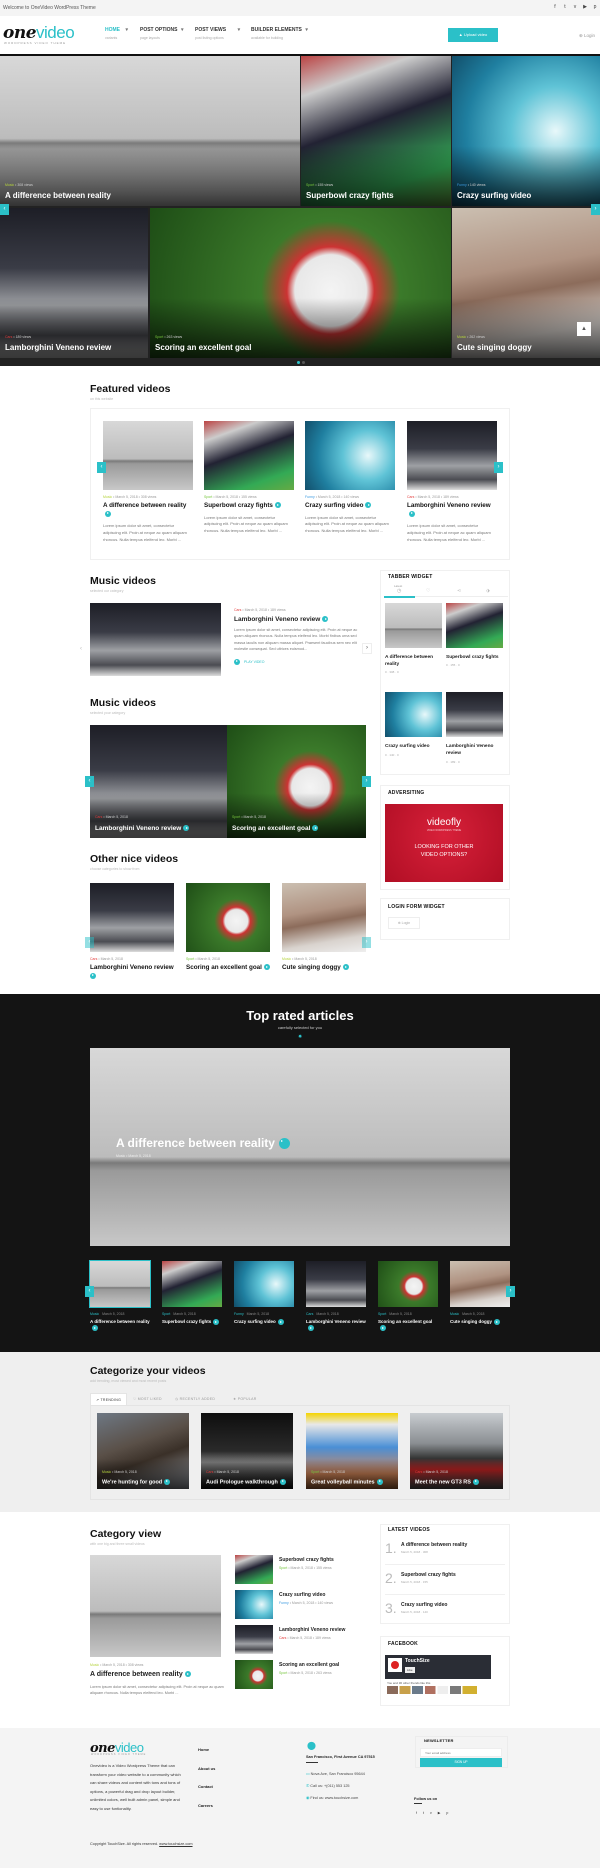  Describe the element at coordinates (144, 505) in the screenshot. I see `card-title: A difference between reality` at that location.